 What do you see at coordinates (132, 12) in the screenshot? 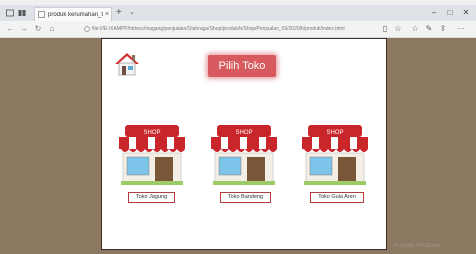
I see `tab-list-chevron-icon: ⌄` at bounding box center [132, 12].